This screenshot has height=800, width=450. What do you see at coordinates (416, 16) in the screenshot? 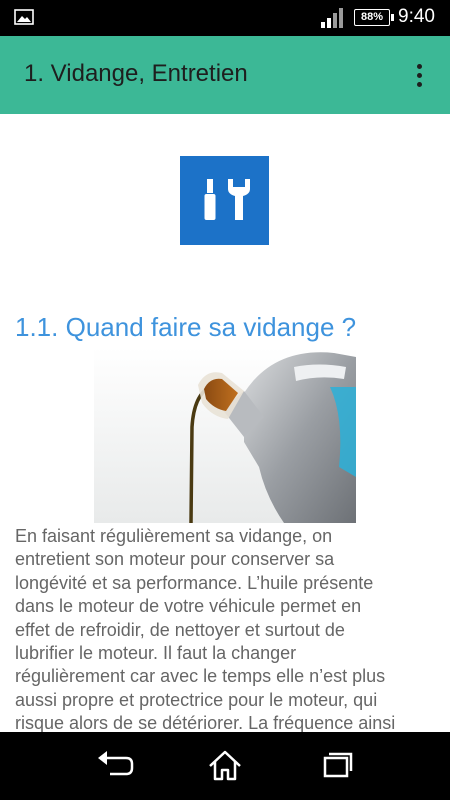
I see `clock: 9:40` at bounding box center [416, 16].